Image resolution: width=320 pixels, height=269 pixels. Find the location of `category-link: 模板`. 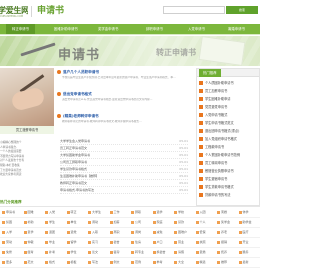

category-link: 模板 is located at coordinates (71, 262).